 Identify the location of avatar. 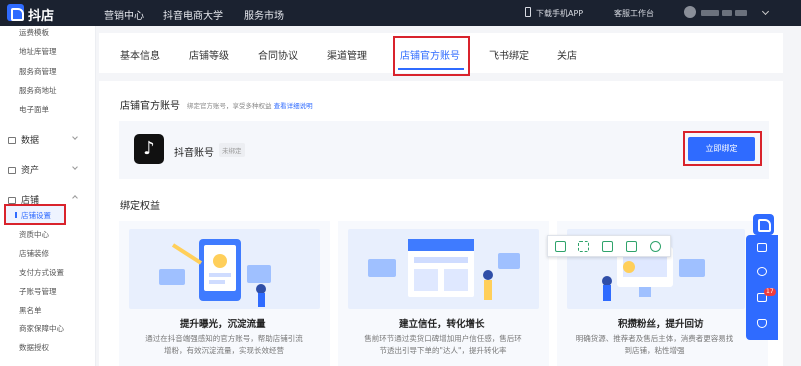
(690, 12).